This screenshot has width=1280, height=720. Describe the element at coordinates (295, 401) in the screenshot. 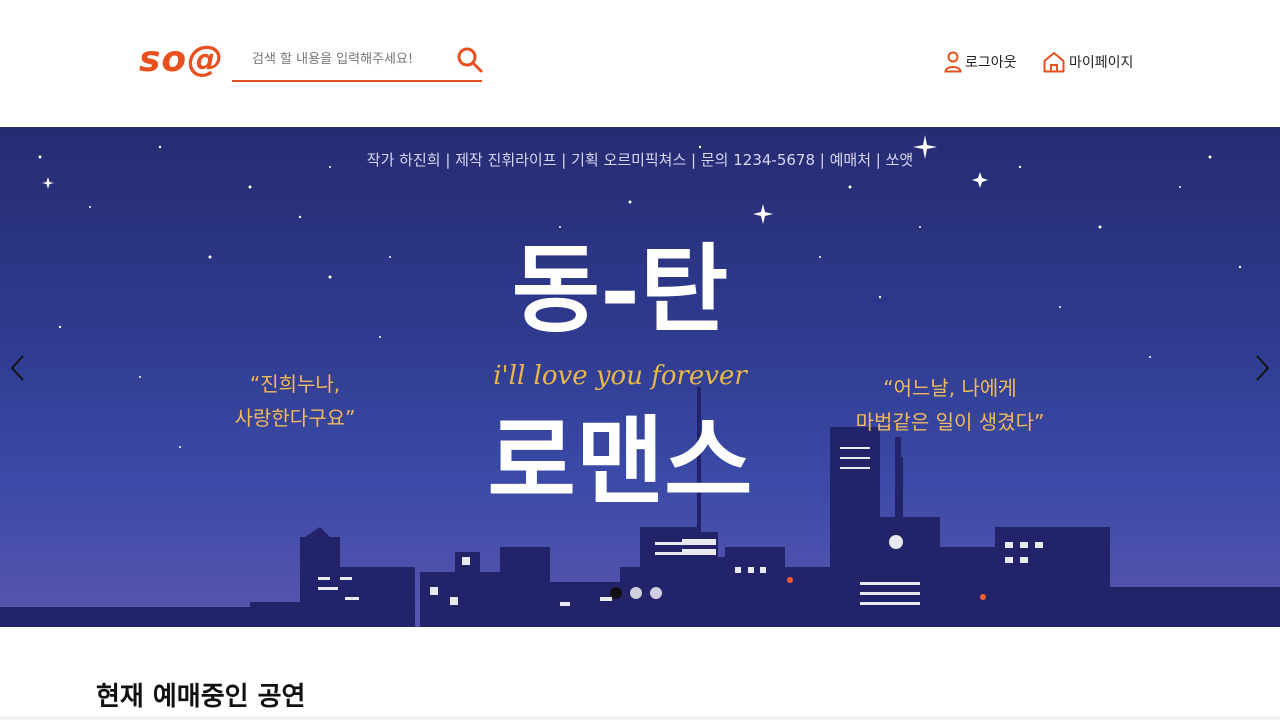

I see `quote-left: “진희누나, 사랑한다구요”` at that location.